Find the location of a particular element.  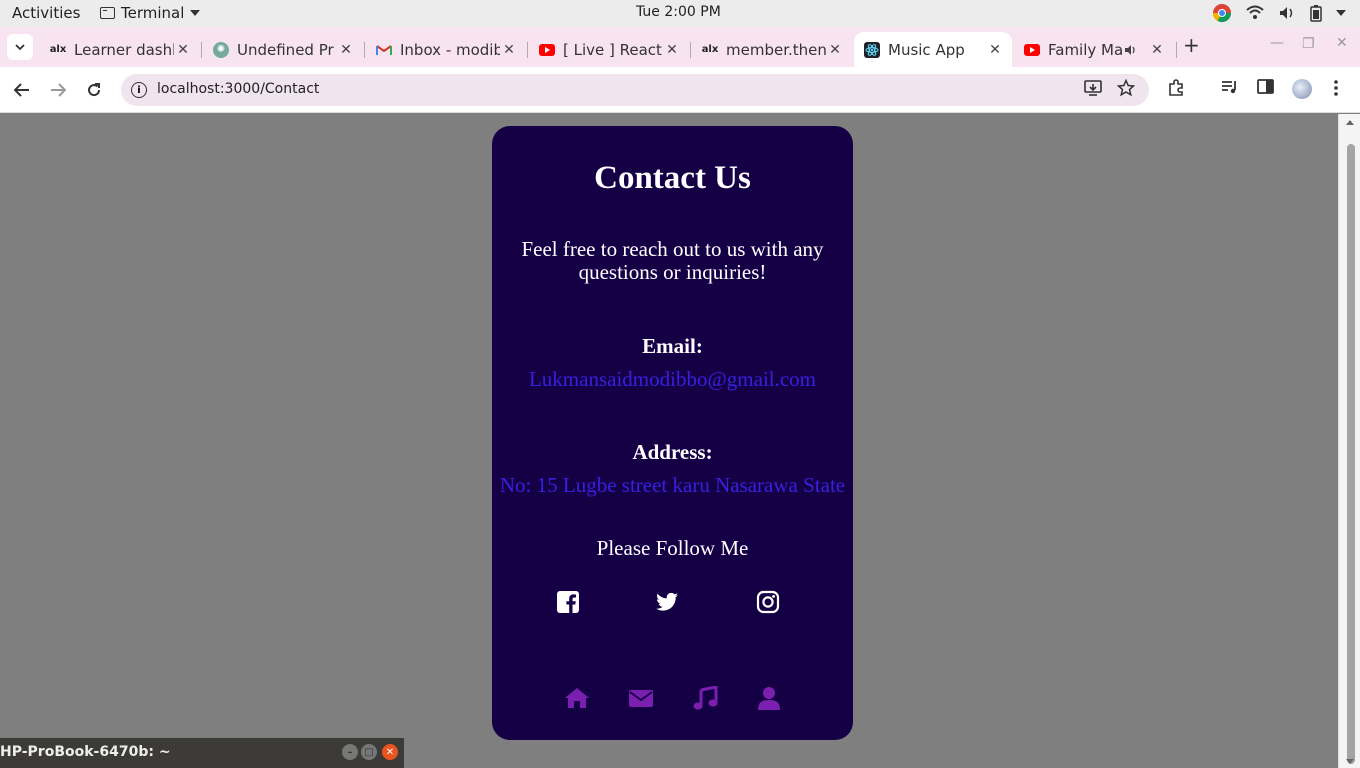

chrome-icon is located at coordinates (1222, 13).